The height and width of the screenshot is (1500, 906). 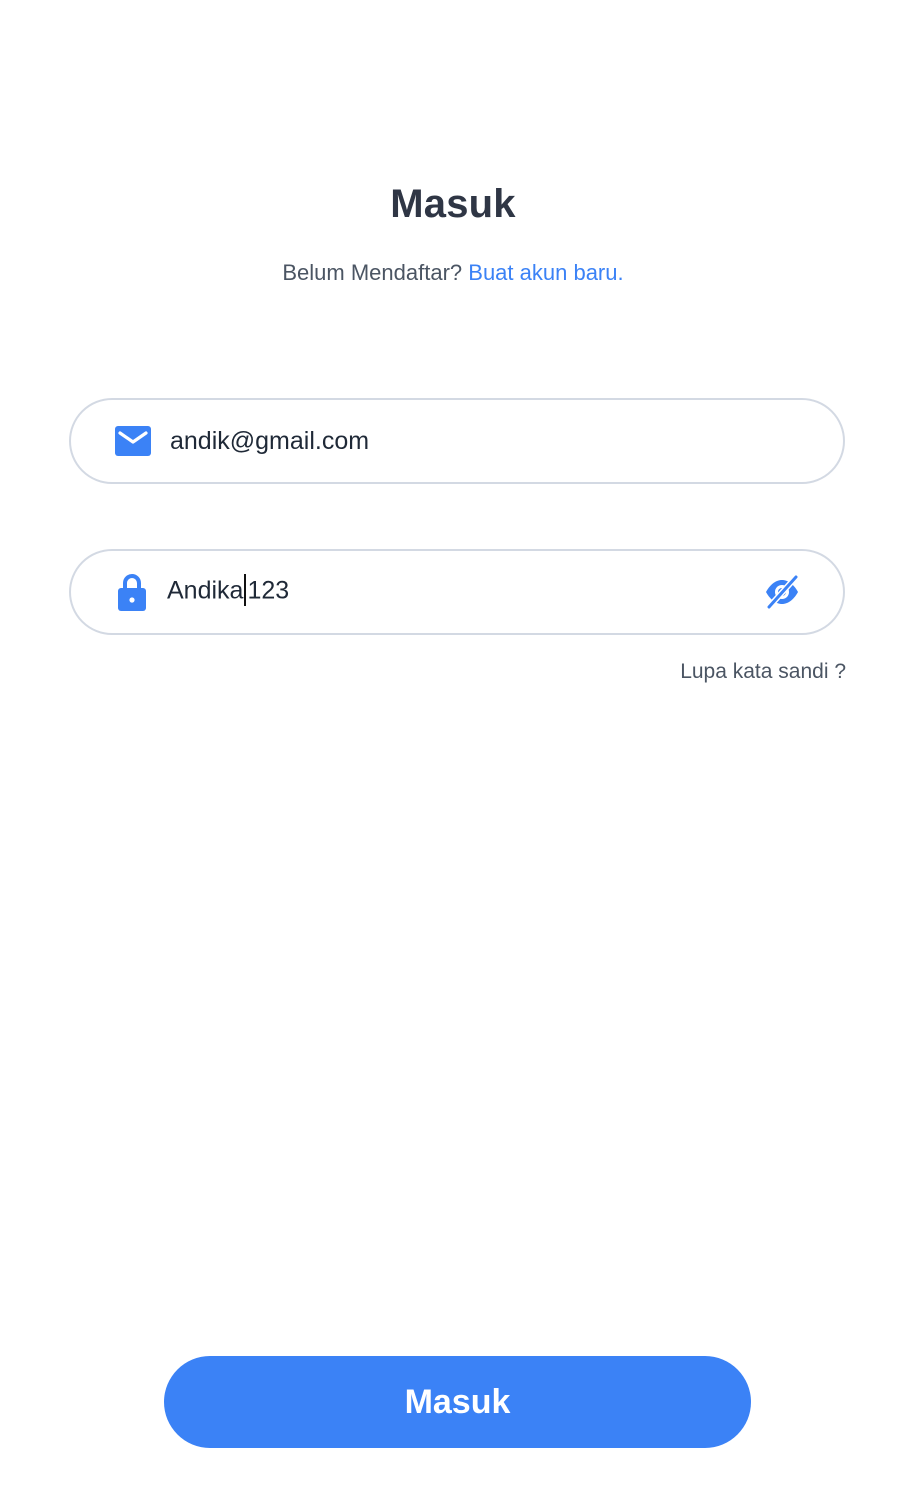 I want to click on email-field: andik@gmail.com, so click(x=457, y=441).